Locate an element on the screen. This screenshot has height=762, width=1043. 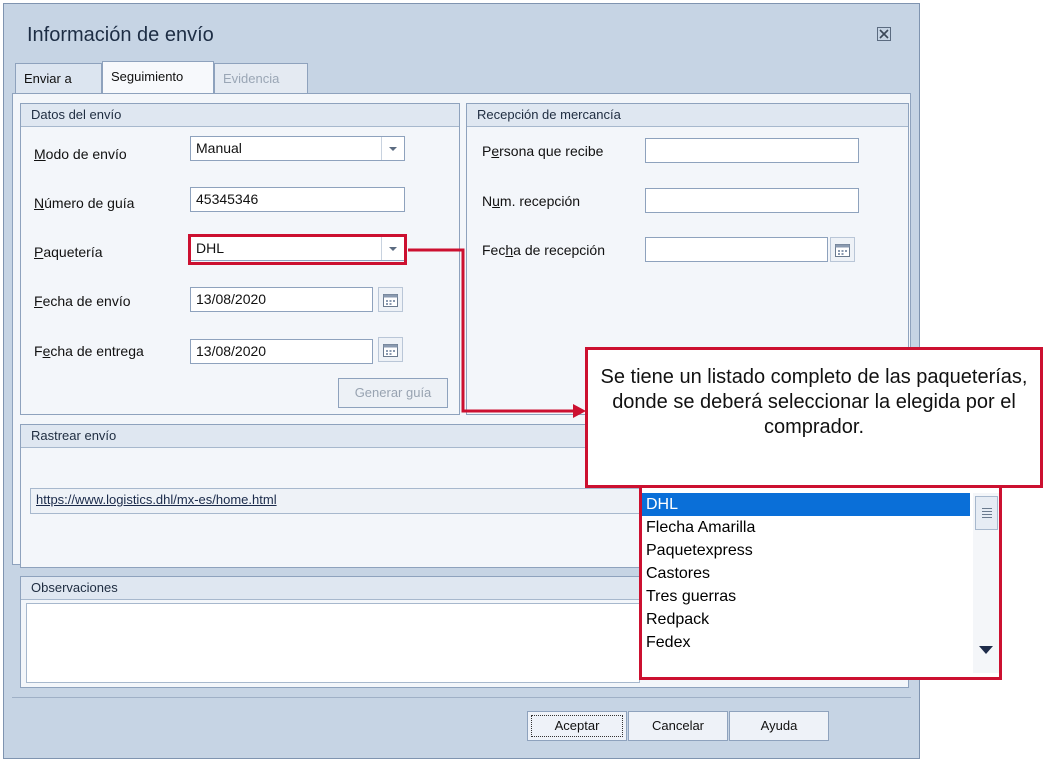
highlight-paqueteria is located at coordinates (297, 249).